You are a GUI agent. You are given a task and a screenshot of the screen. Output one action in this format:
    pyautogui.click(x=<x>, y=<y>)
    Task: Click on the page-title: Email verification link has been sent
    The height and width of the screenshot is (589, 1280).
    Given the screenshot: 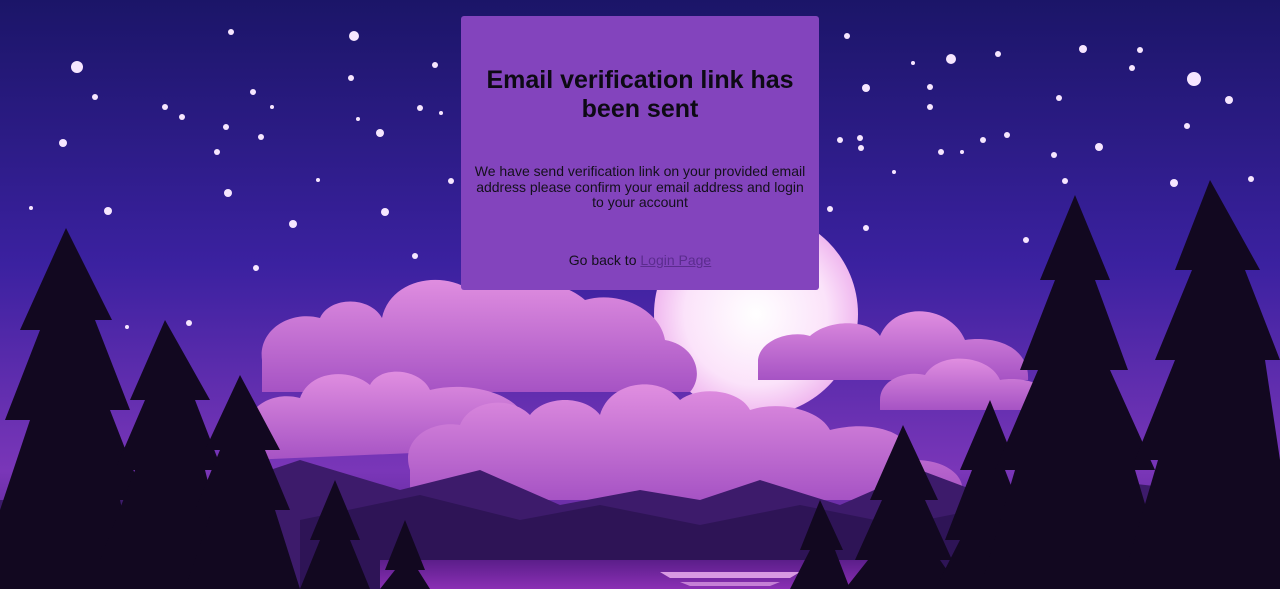 What is the action you would take?
    pyautogui.click(x=640, y=94)
    